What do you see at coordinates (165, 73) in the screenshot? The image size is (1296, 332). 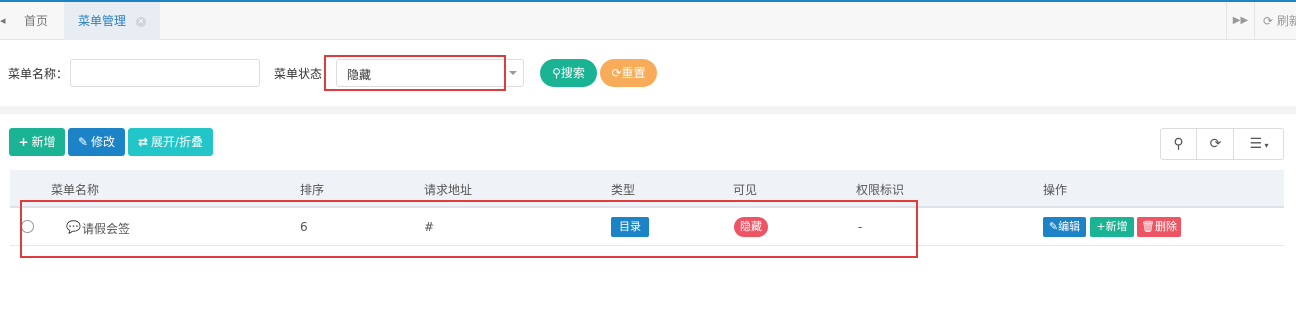 I see `menu-name-input` at bounding box center [165, 73].